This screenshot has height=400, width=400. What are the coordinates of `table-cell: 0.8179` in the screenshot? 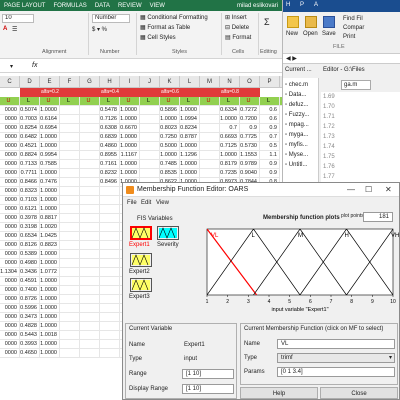 It's located at (230, 164).